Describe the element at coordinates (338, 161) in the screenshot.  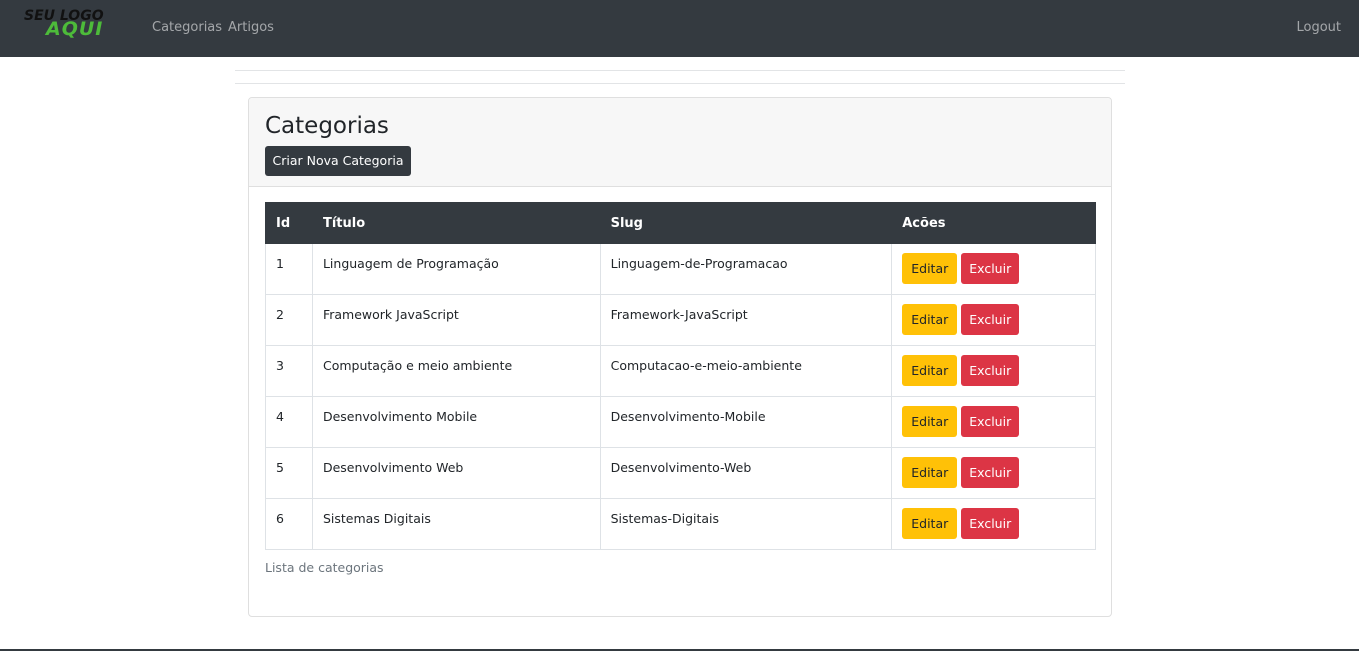
I see `create-category-button: Criar Nova Categoria` at that location.